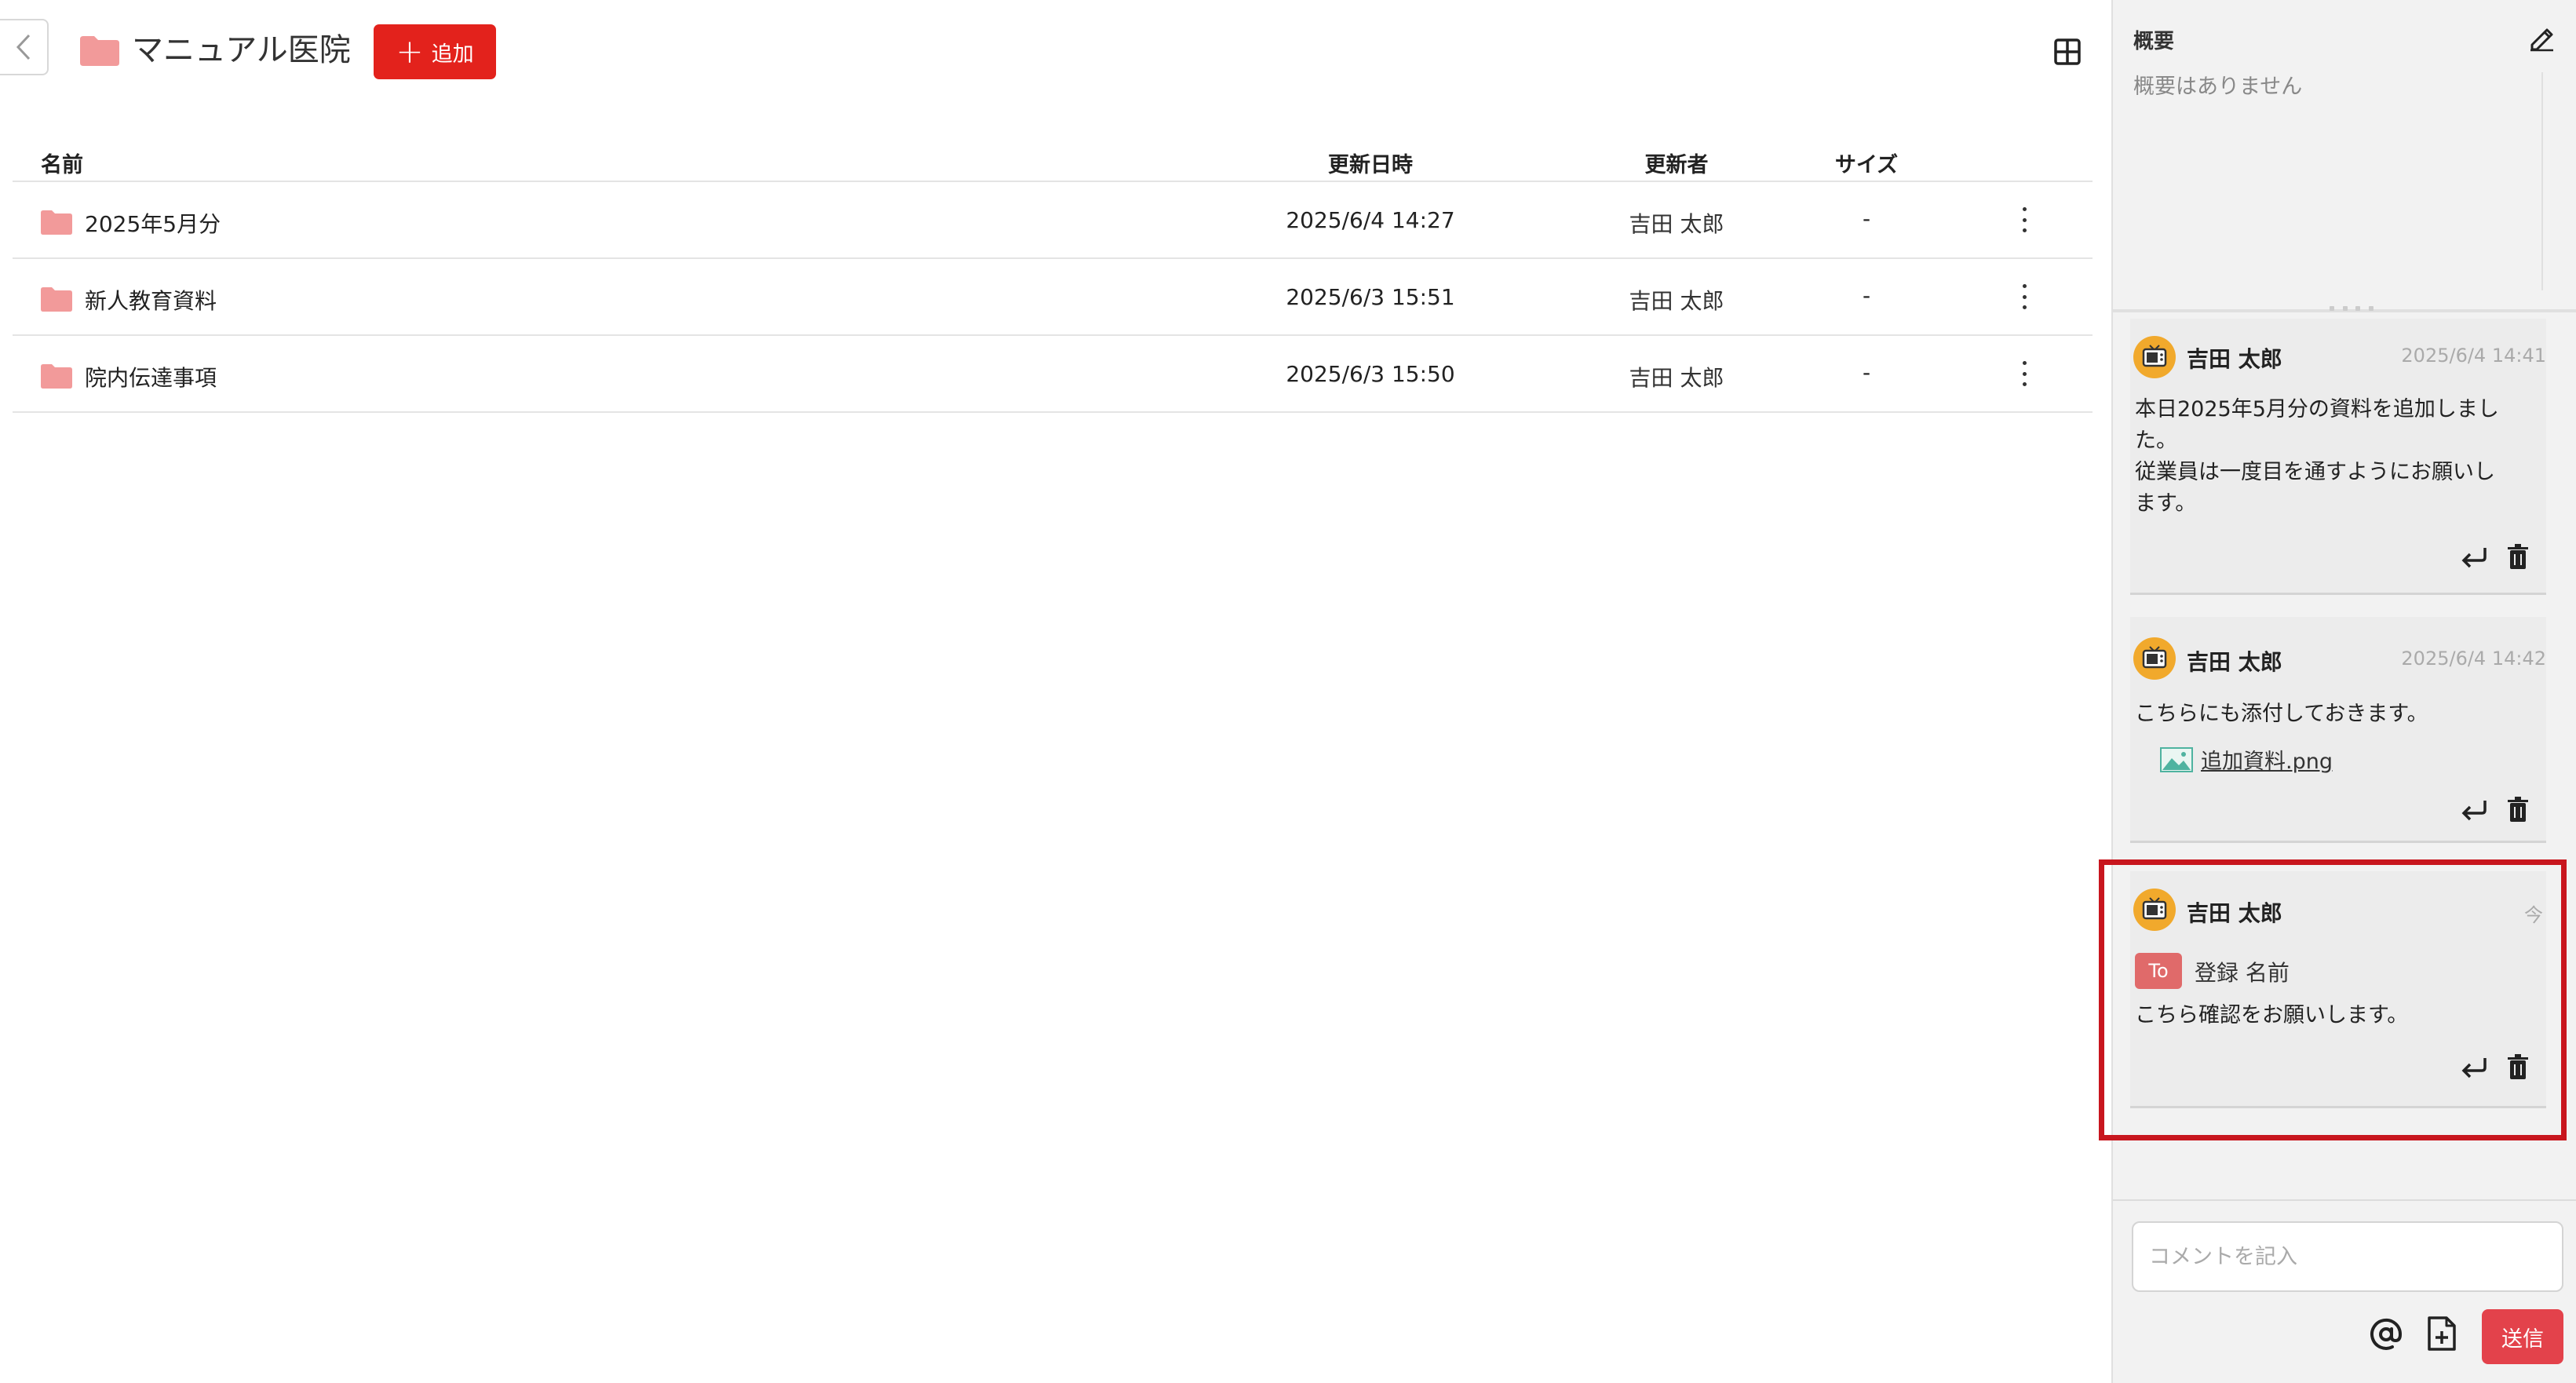 The width and height of the screenshot is (2576, 1383). I want to click on summary-title: 概要, so click(2154, 41).